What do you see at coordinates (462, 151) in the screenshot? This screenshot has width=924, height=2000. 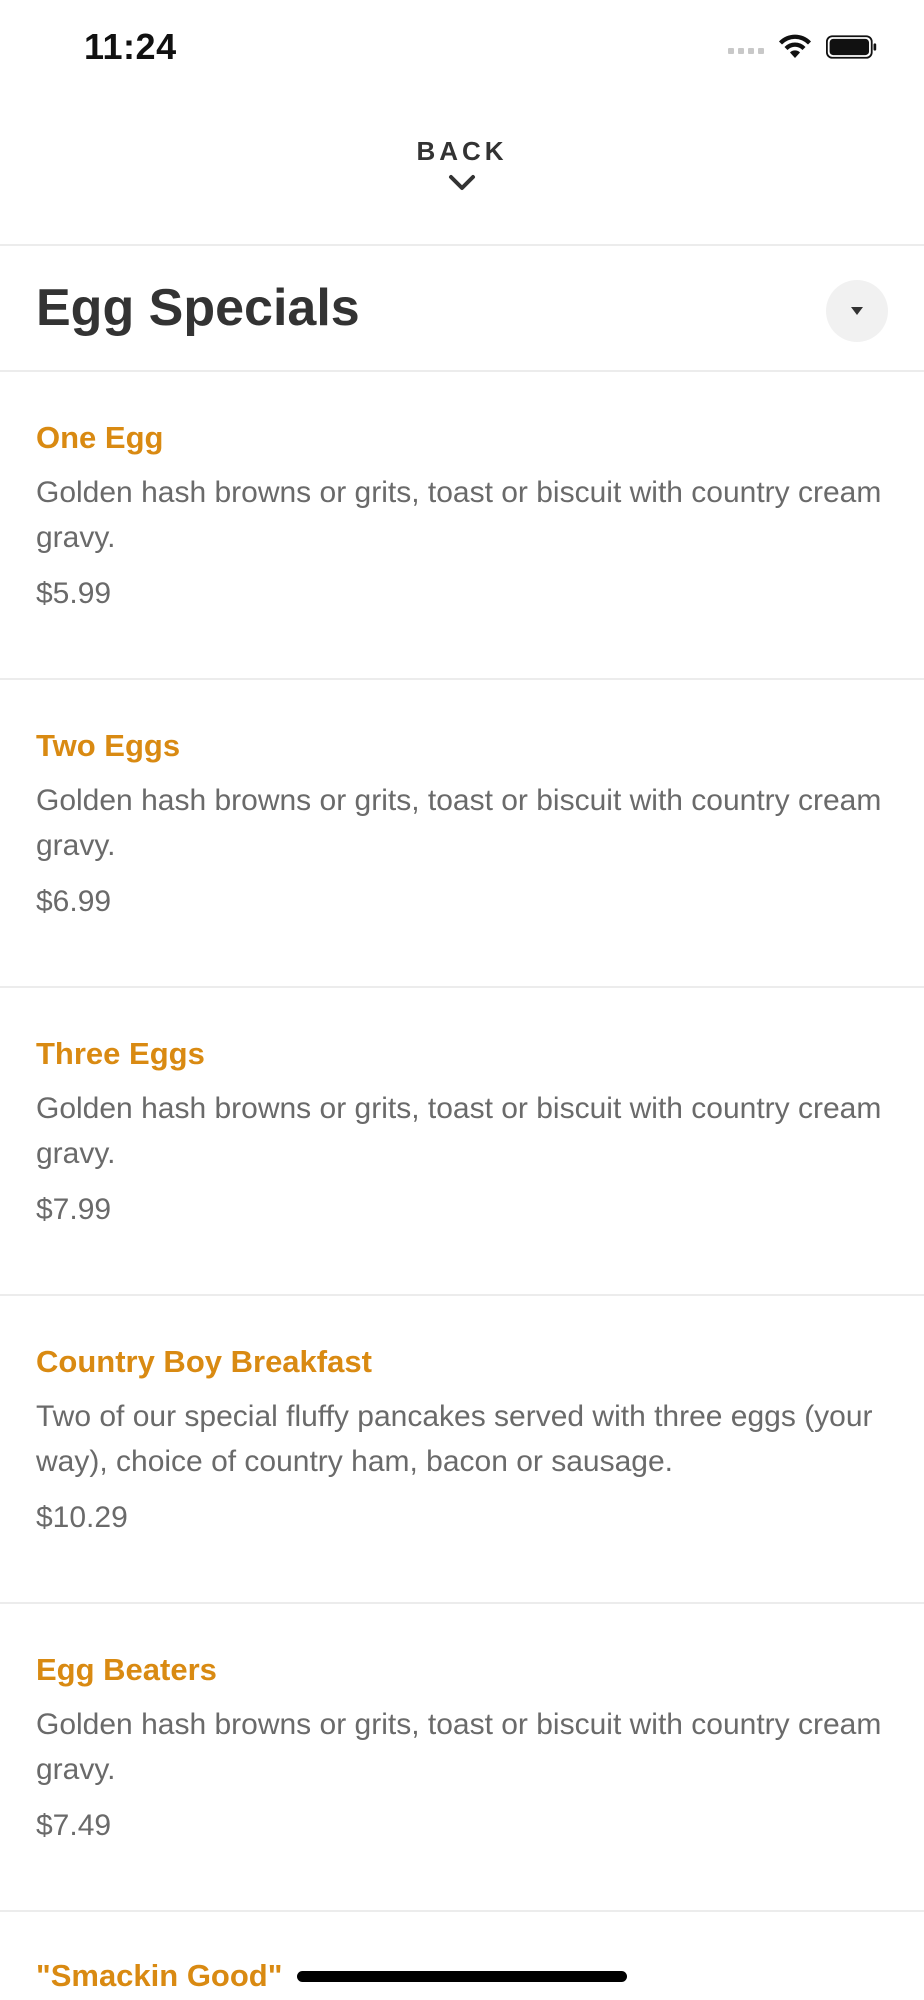 I see `back-label: BACK` at bounding box center [462, 151].